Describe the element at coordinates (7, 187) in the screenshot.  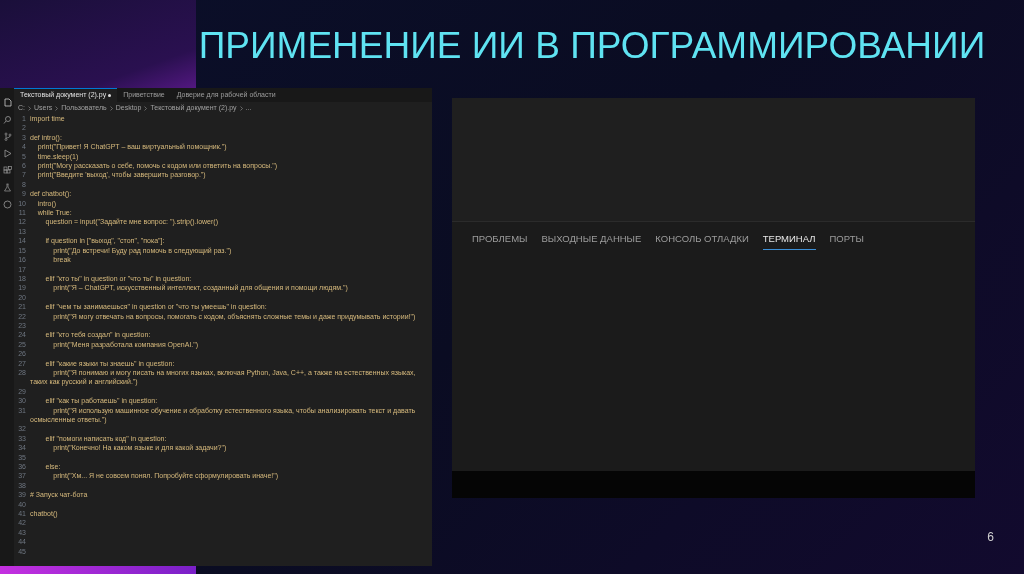
I see `flask-icon` at that location.